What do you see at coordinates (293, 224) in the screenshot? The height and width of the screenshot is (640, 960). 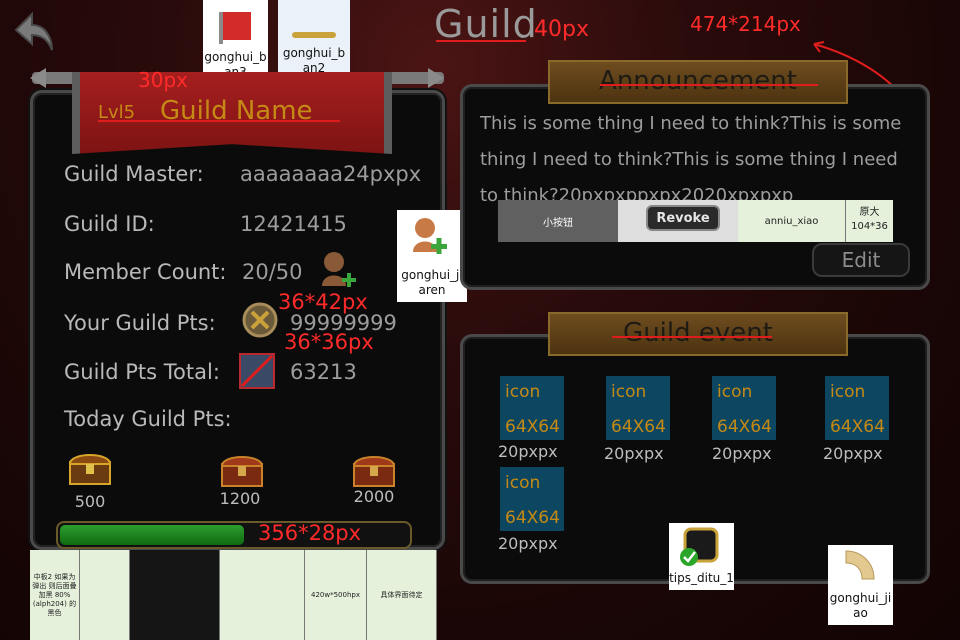 I see `guild-id-value: 12421415` at bounding box center [293, 224].